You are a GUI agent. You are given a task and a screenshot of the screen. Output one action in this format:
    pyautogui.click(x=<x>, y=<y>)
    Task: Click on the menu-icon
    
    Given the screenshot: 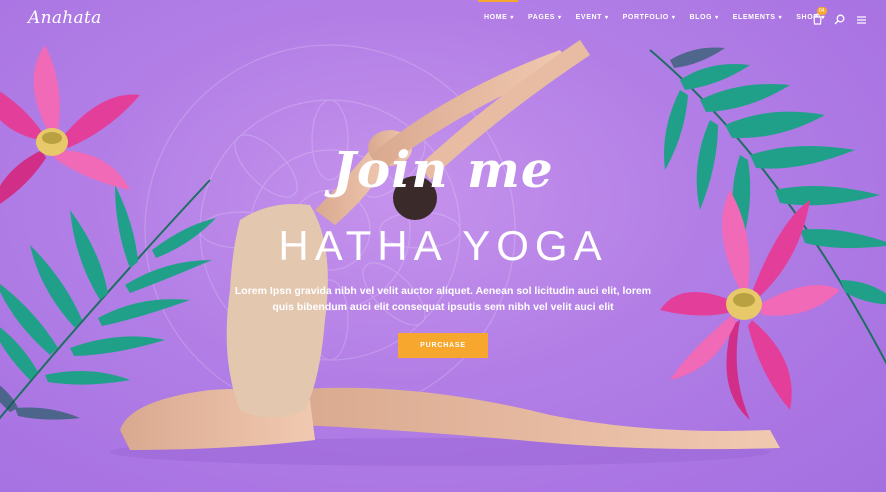 What is the action you would take?
    pyautogui.click(x=862, y=18)
    